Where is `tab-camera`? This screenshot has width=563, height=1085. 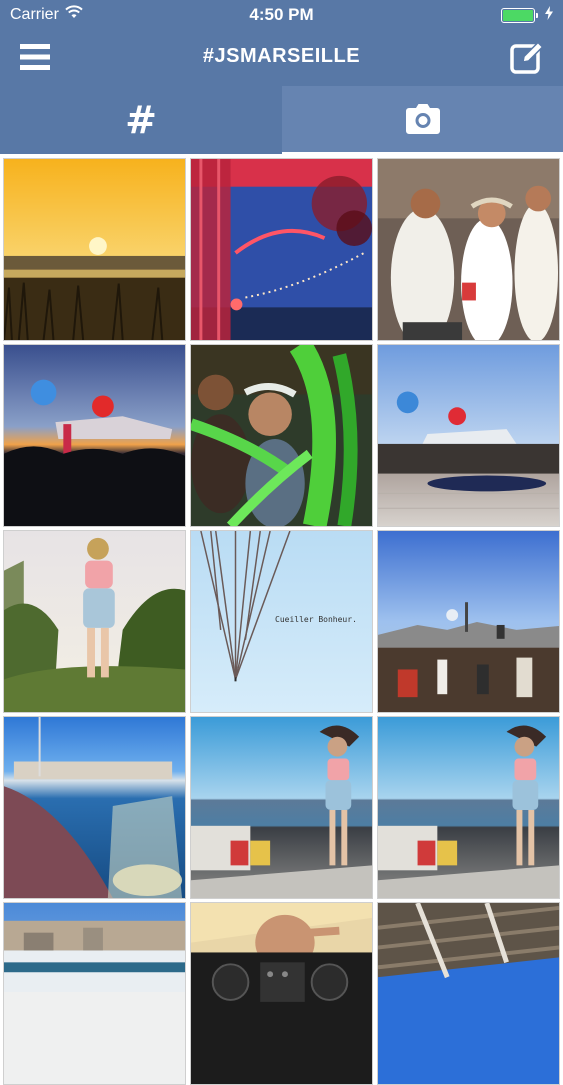
tab-camera is located at coordinates (422, 119).